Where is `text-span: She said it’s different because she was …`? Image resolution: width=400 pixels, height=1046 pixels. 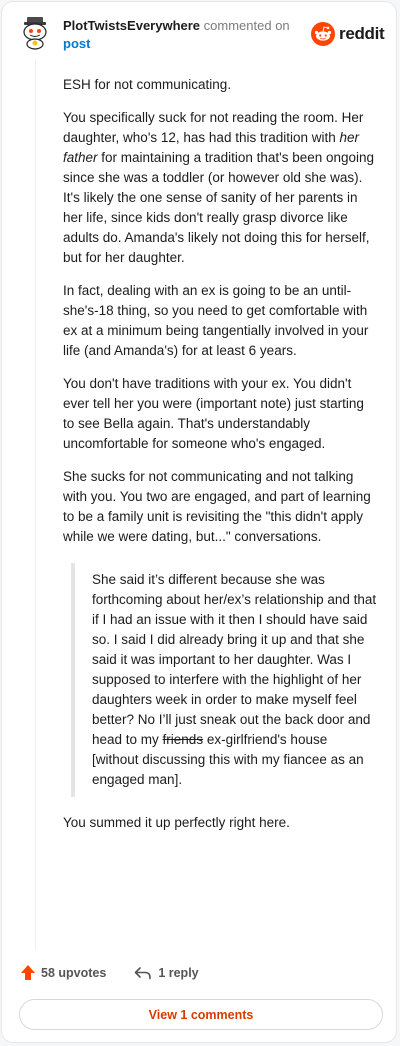 text-span: She said it’s different because she was … is located at coordinates (234, 659).